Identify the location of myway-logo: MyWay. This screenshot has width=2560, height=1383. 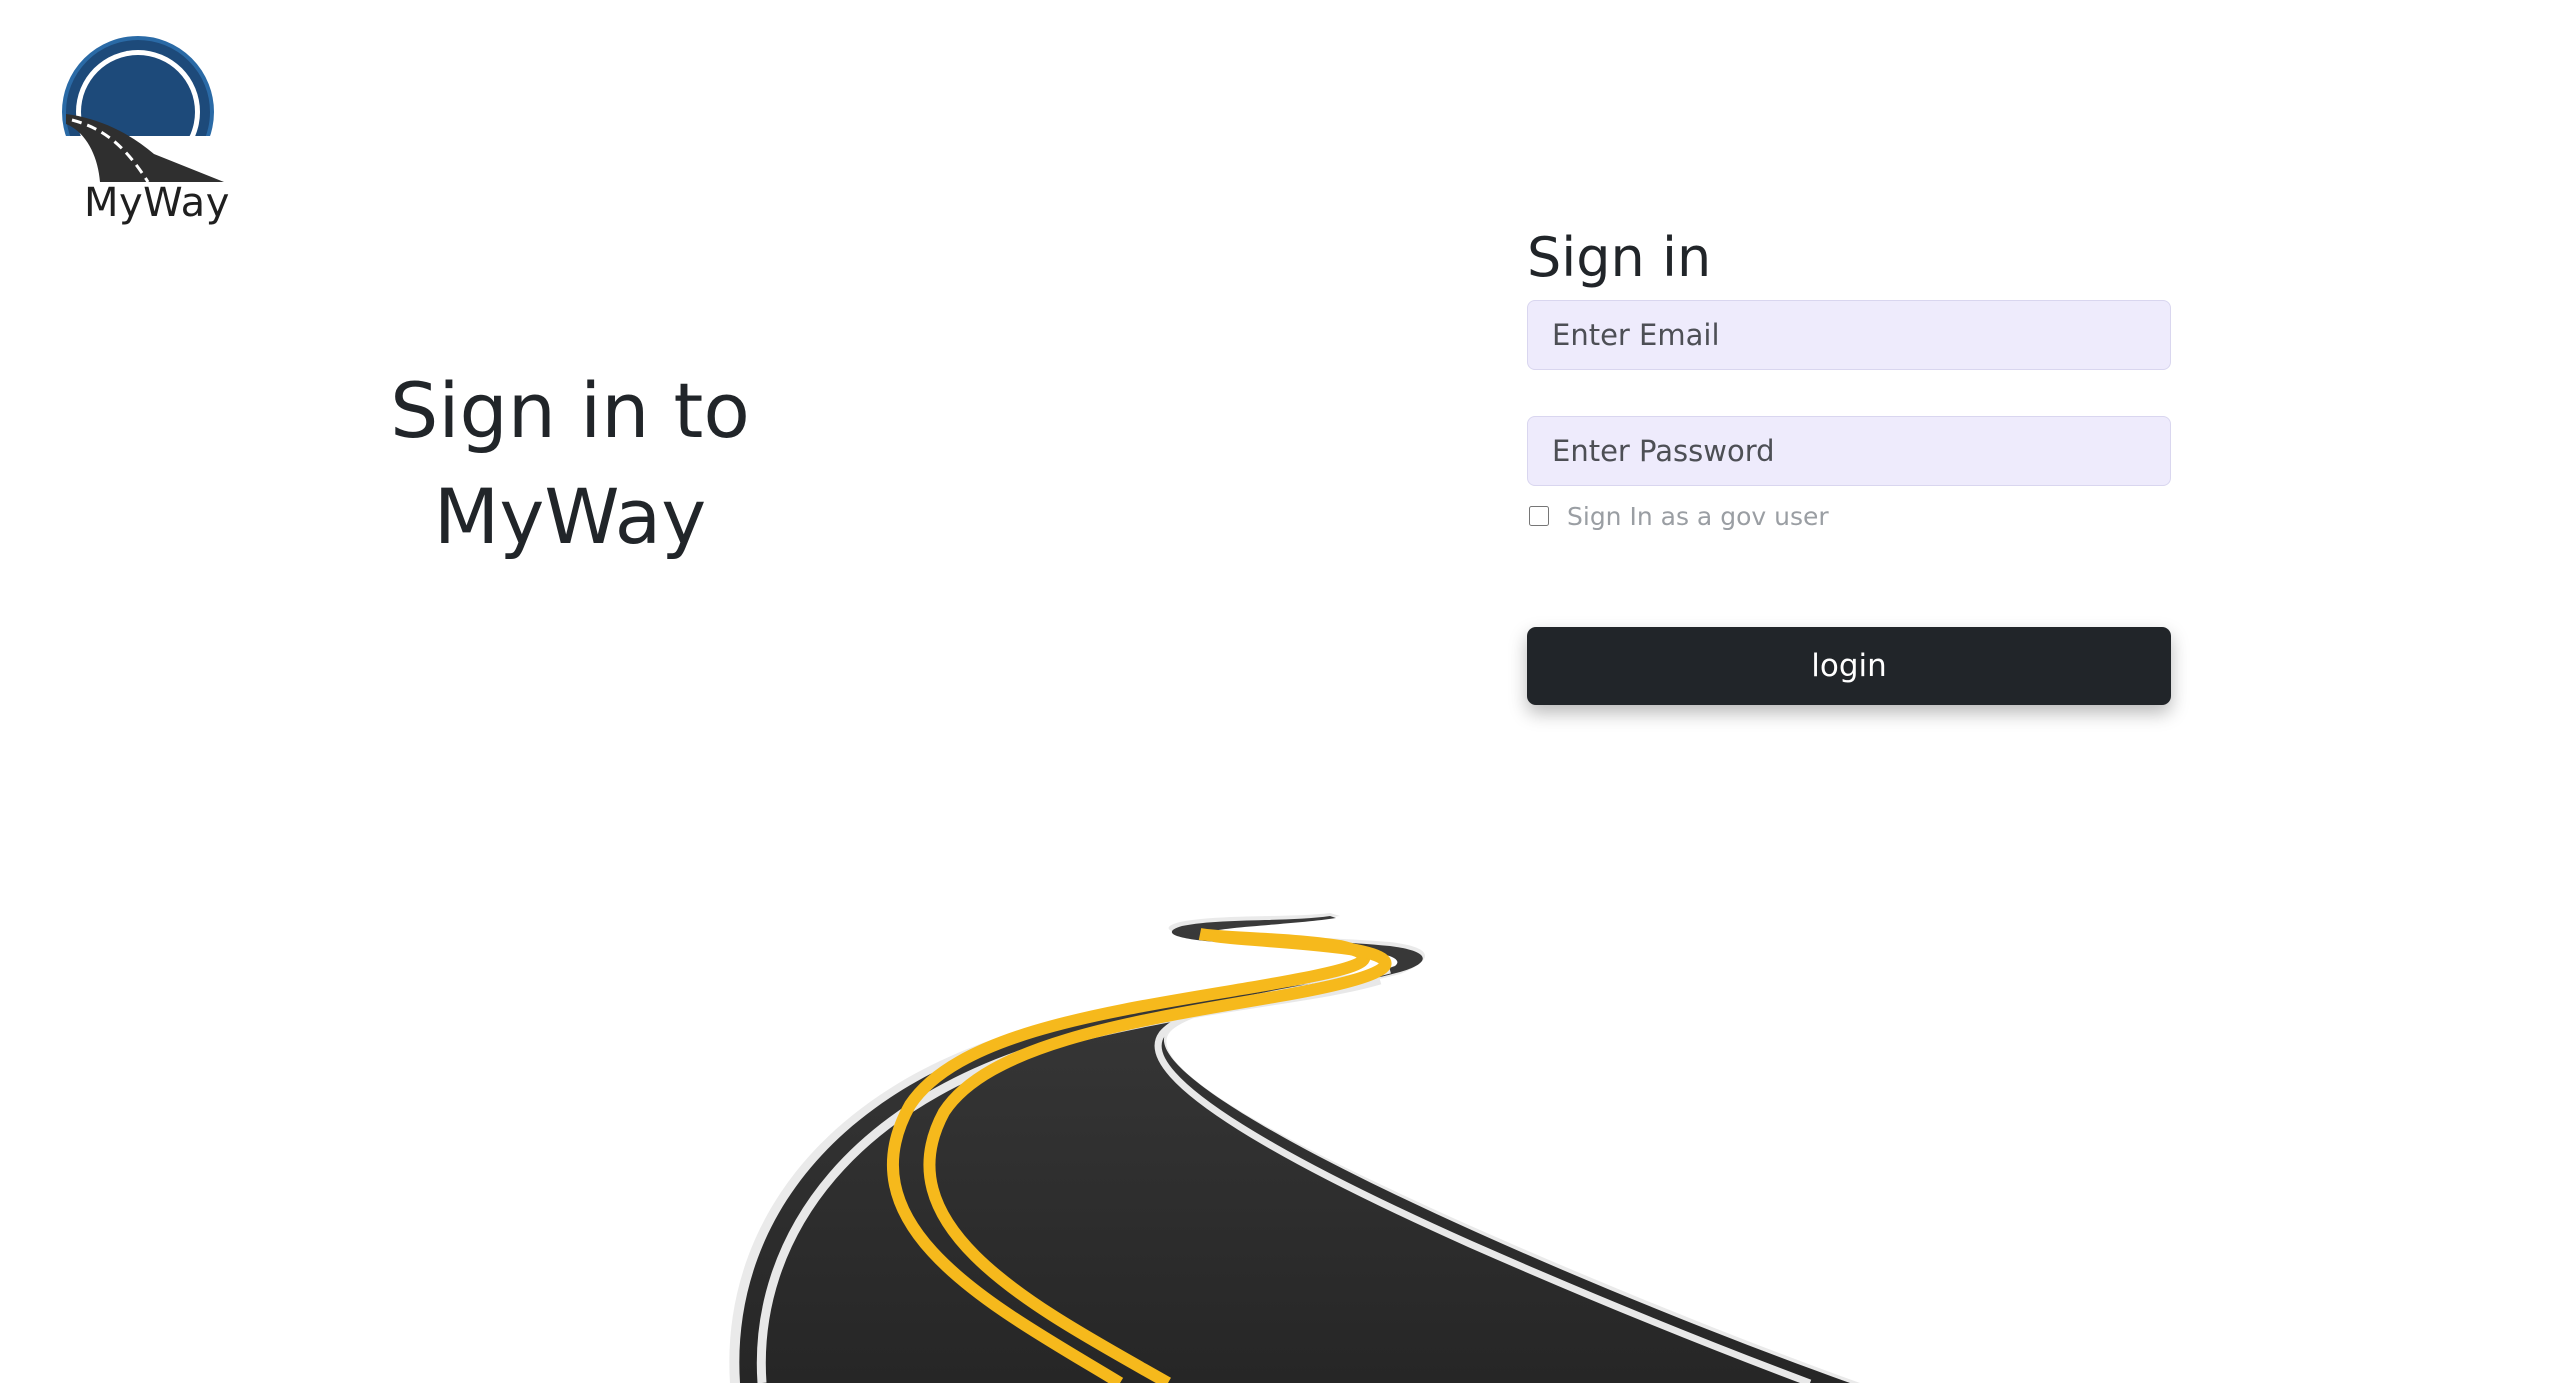
(148, 136).